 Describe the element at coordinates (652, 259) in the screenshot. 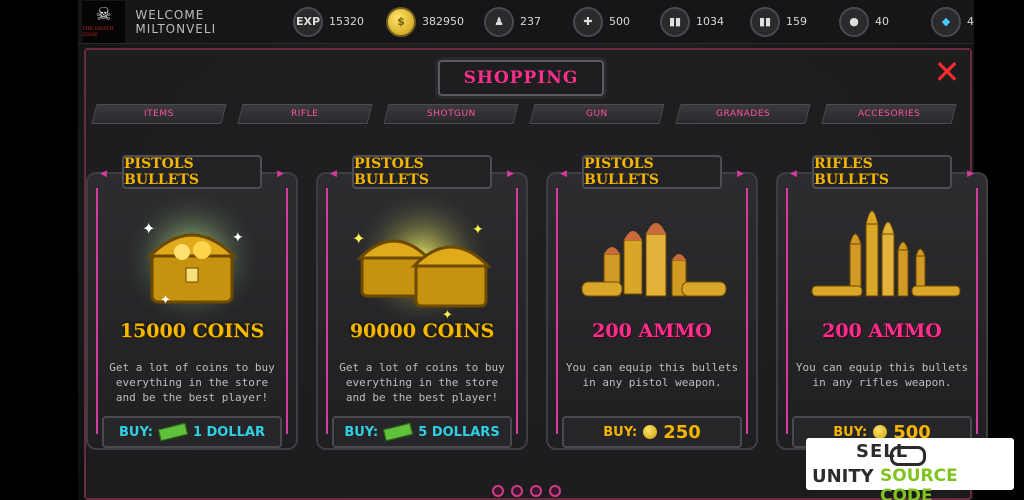

I see `pistol-bullets-icon` at that location.